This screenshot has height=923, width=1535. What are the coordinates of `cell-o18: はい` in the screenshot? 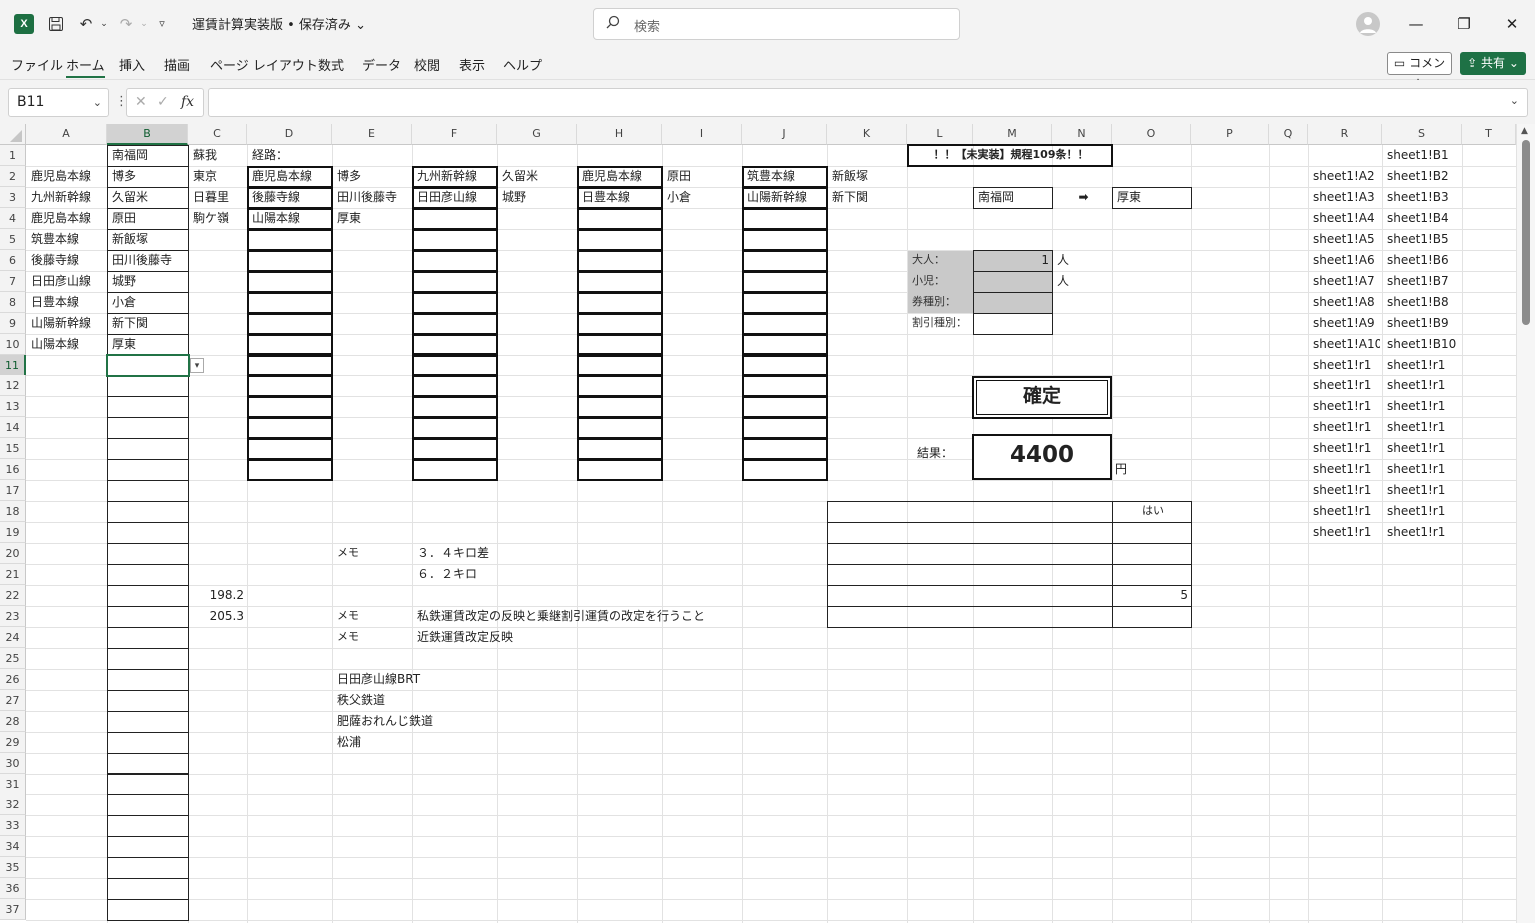 It's located at (1151, 511).